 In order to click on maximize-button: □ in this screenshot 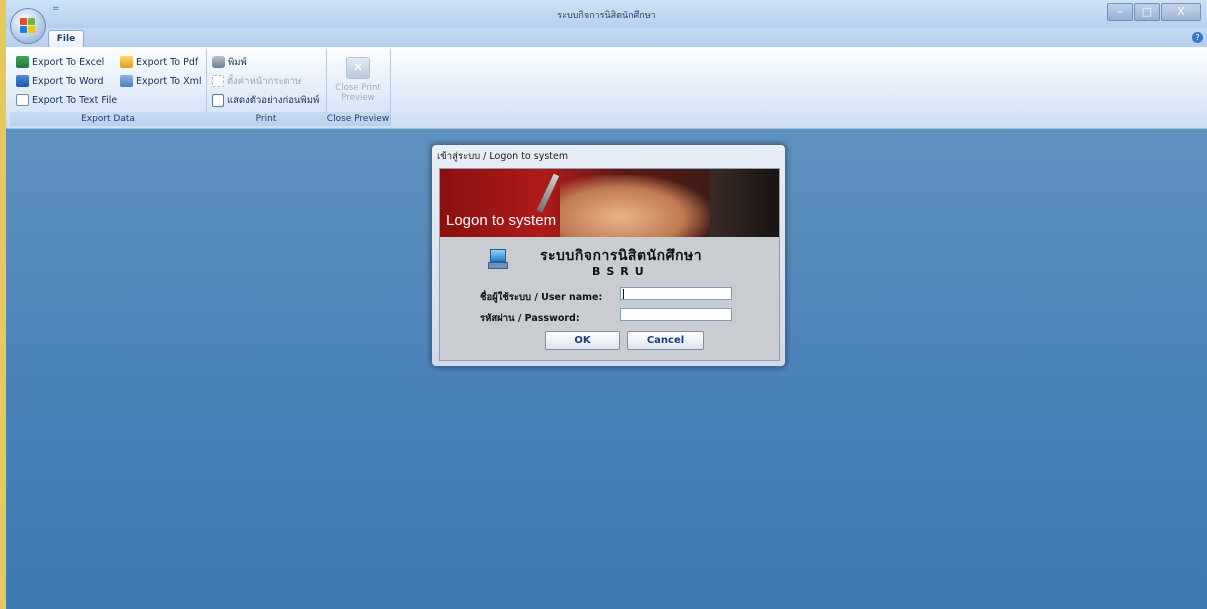, I will do `click(1147, 12)`.